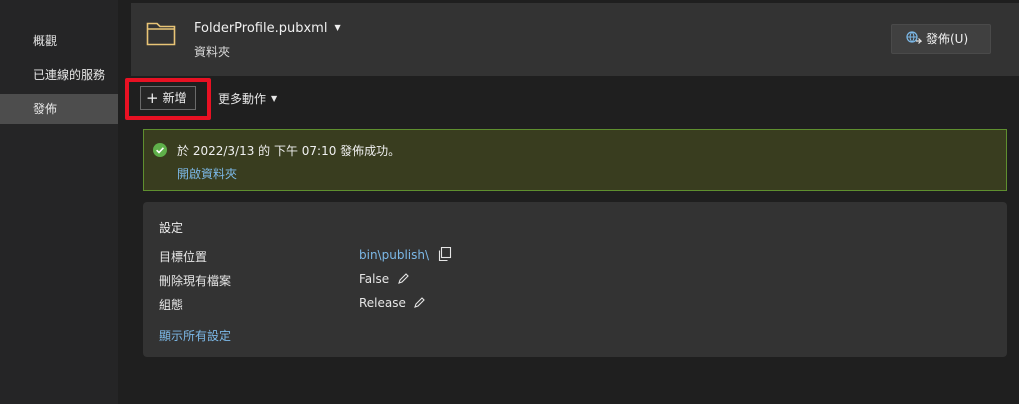 The width and height of the screenshot is (1019, 404). What do you see at coordinates (212, 52) in the screenshot?
I see `profile-type: 資料夾` at bounding box center [212, 52].